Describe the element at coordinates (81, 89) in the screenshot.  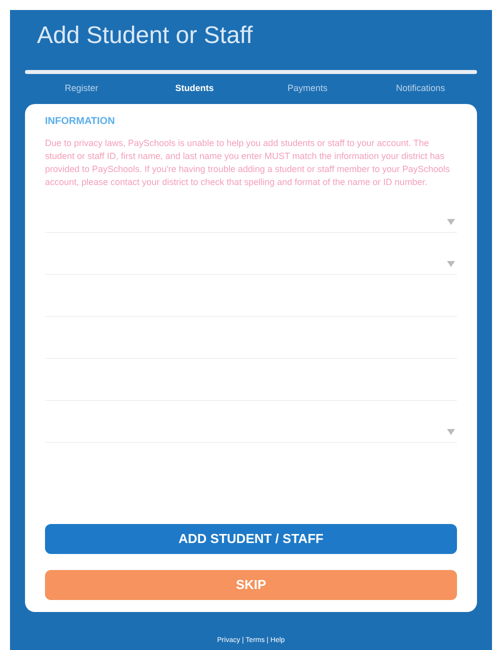
I see `tab: Register` at that location.